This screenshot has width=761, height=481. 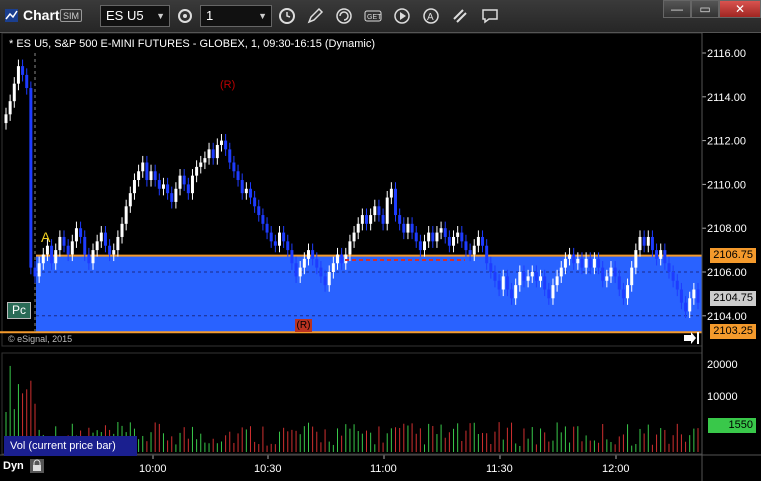 What do you see at coordinates (19, 310) in the screenshot?
I see `pc-marker: Pc` at bounding box center [19, 310].